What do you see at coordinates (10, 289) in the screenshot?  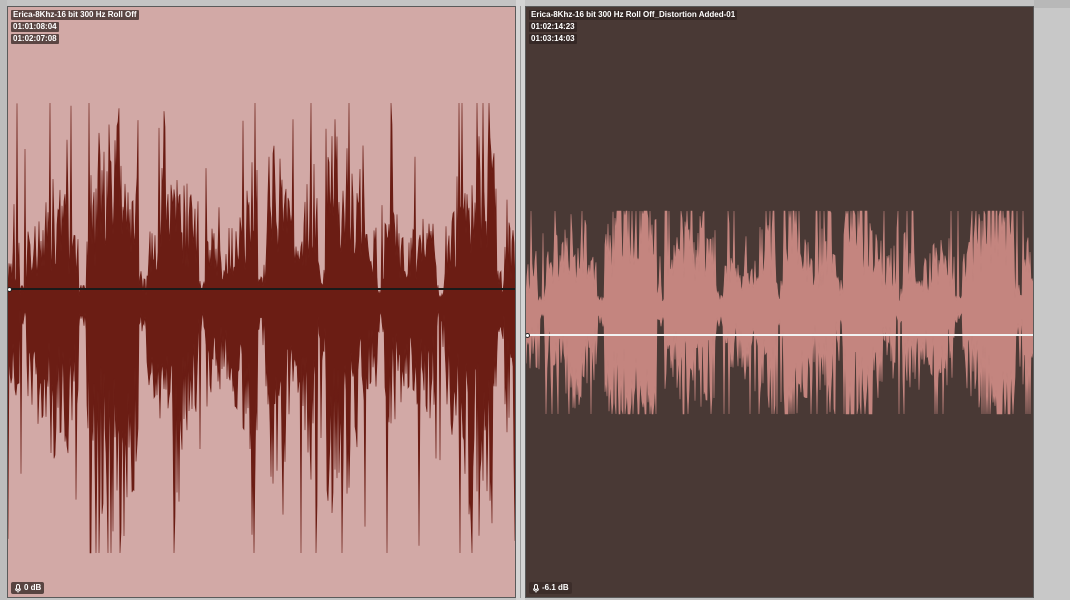 I see `clip-gain-node-original` at bounding box center [10, 289].